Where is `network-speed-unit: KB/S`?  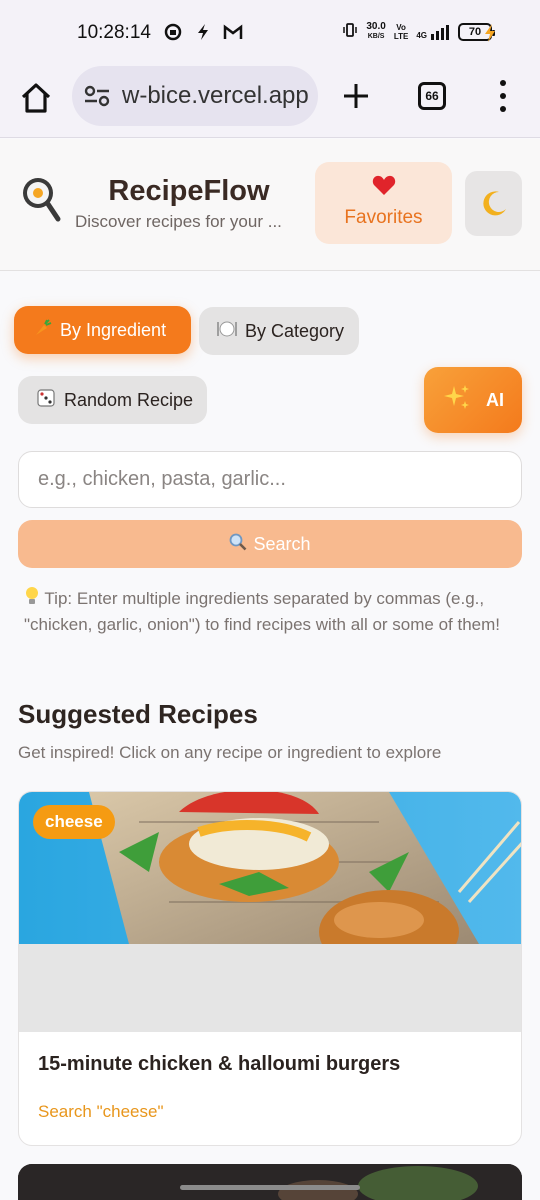 network-speed-unit: KB/S is located at coordinates (376, 36).